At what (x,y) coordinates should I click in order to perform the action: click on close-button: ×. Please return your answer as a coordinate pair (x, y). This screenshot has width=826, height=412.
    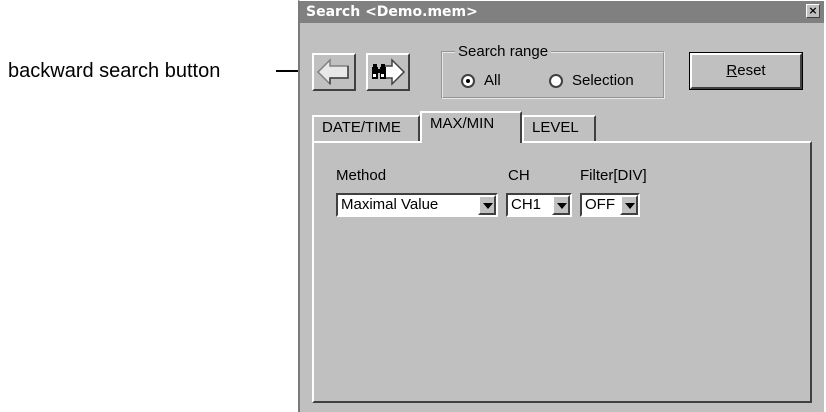
    Looking at the image, I should click on (813, 11).